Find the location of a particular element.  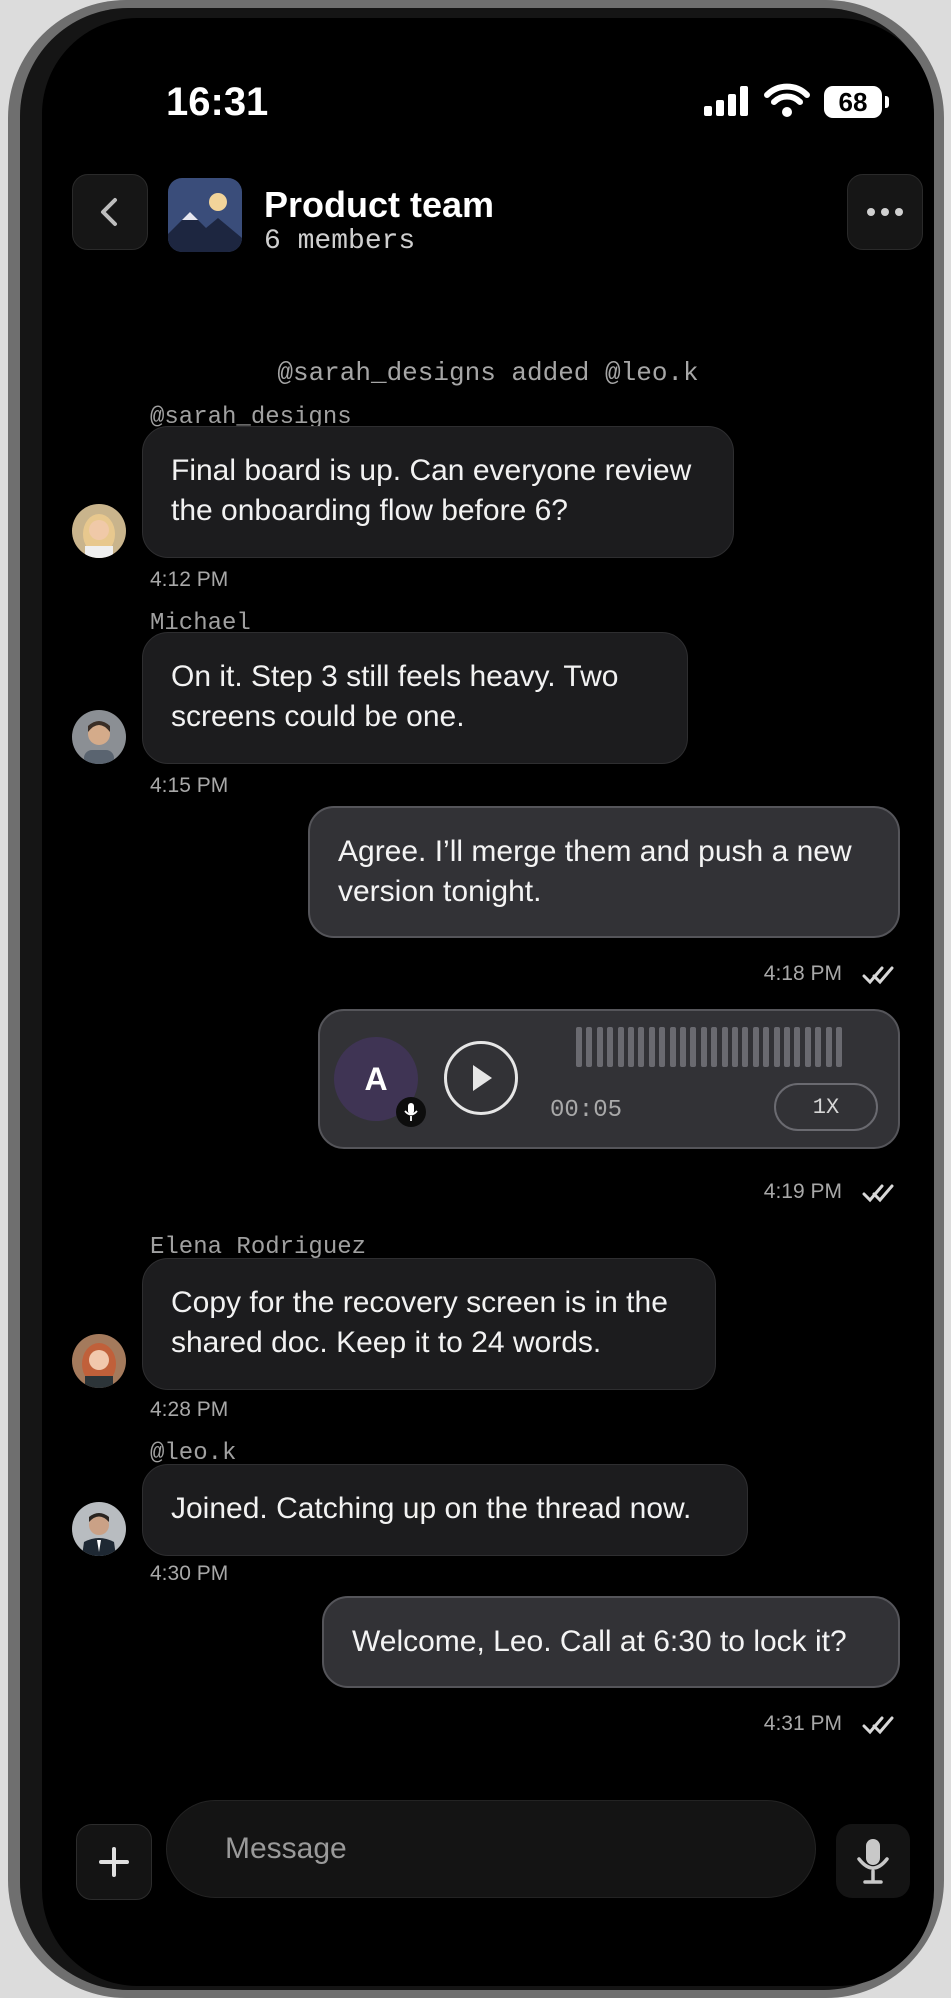

message-input is located at coordinates (491, 1849).